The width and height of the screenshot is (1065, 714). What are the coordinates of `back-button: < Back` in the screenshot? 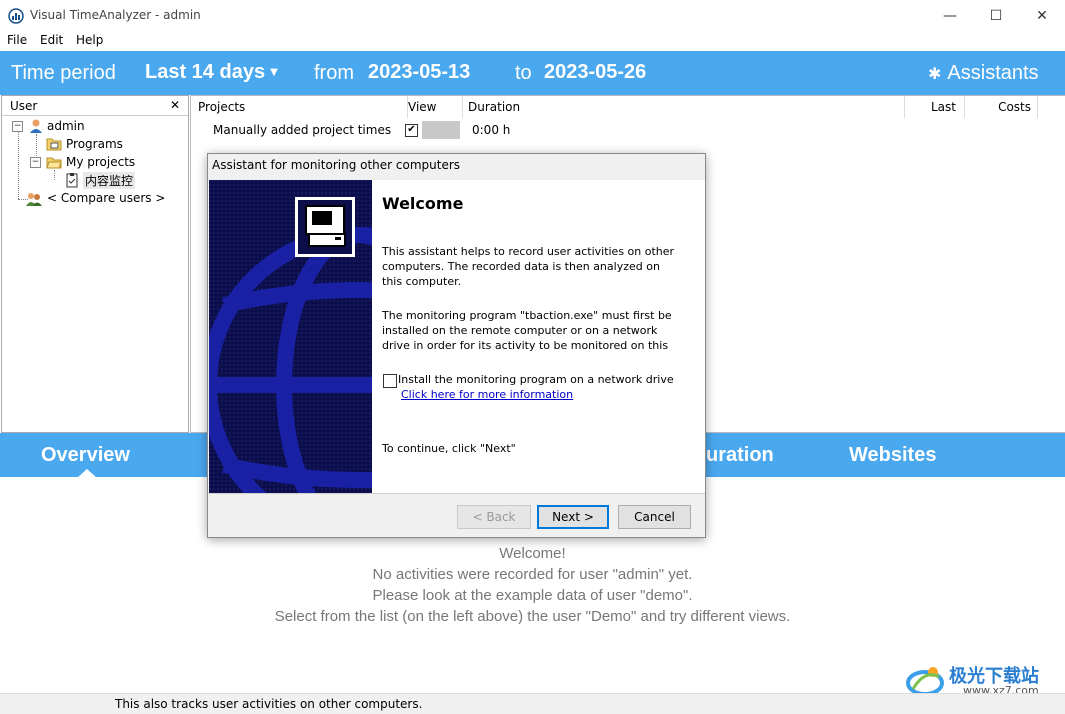 It's located at (494, 517).